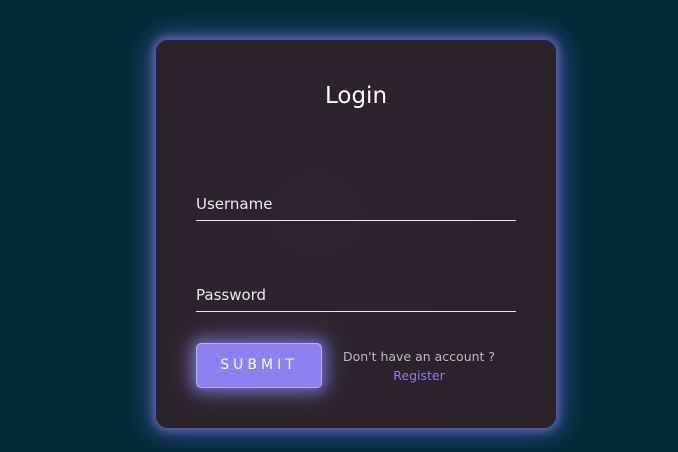 The height and width of the screenshot is (452, 678). What do you see at coordinates (356, 96) in the screenshot?
I see `login-title: Login` at bounding box center [356, 96].